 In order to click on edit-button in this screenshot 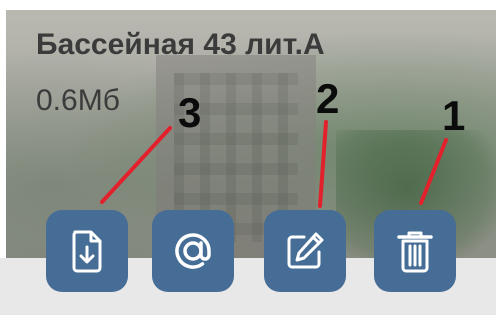, I will do `click(305, 251)`.